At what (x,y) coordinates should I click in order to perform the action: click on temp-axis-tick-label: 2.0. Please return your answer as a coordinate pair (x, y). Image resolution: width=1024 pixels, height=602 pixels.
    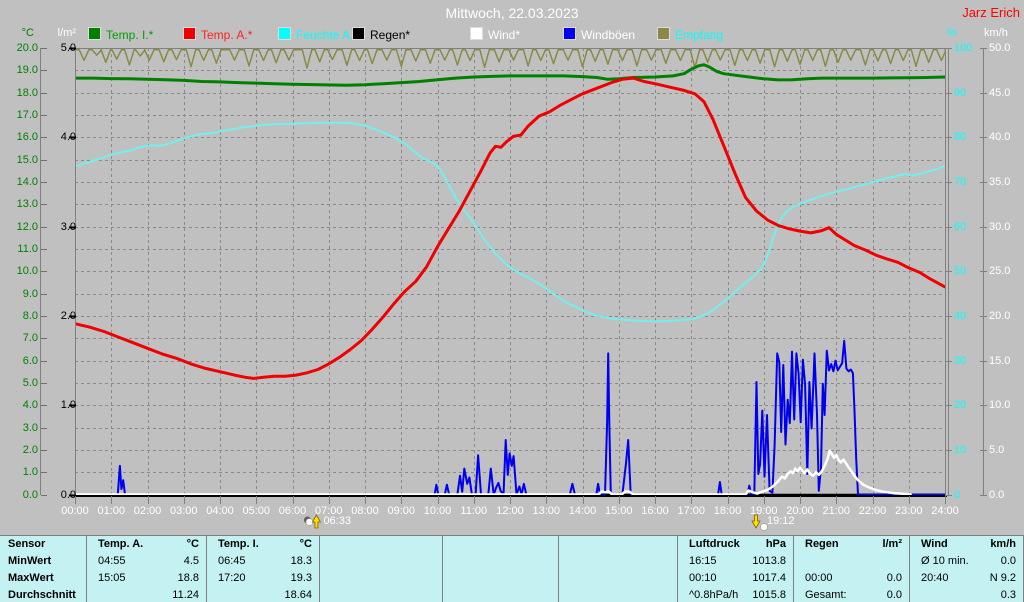
    Looking at the image, I should click on (30, 449).